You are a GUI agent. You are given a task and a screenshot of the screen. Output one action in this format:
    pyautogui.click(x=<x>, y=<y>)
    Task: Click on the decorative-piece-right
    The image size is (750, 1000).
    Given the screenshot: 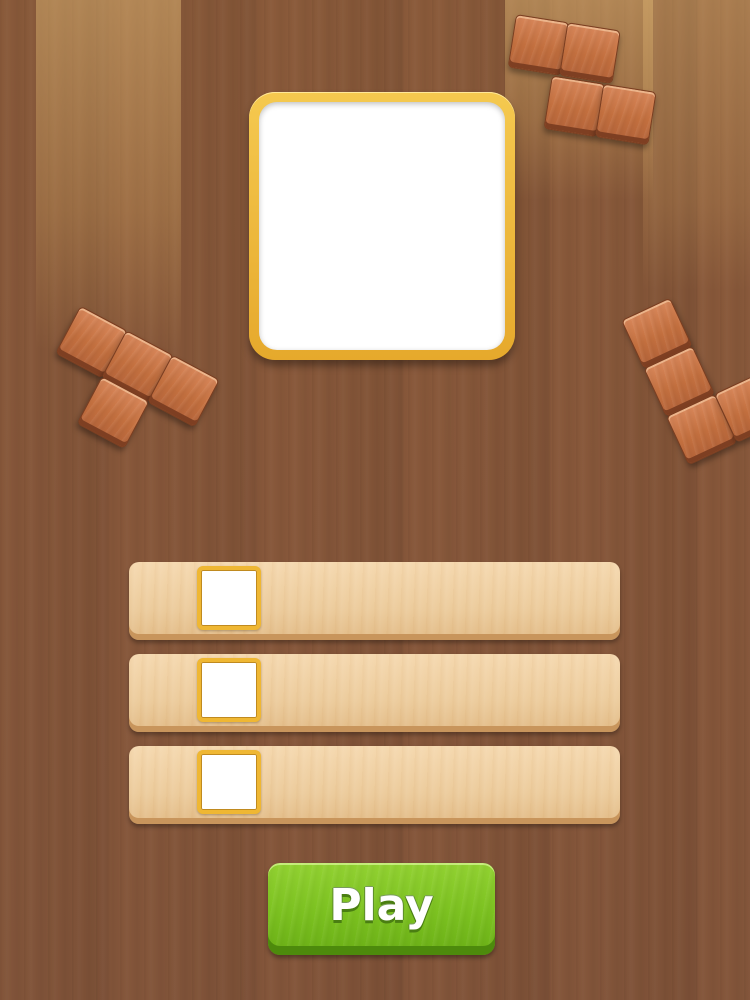 What is the action you would take?
    pyautogui.click(x=673, y=375)
    